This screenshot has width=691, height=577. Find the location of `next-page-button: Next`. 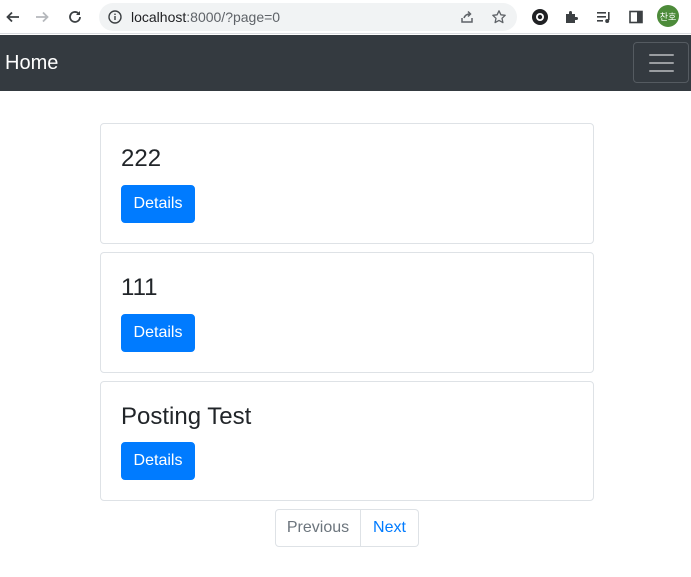

next-page-button: Next is located at coordinates (390, 528).